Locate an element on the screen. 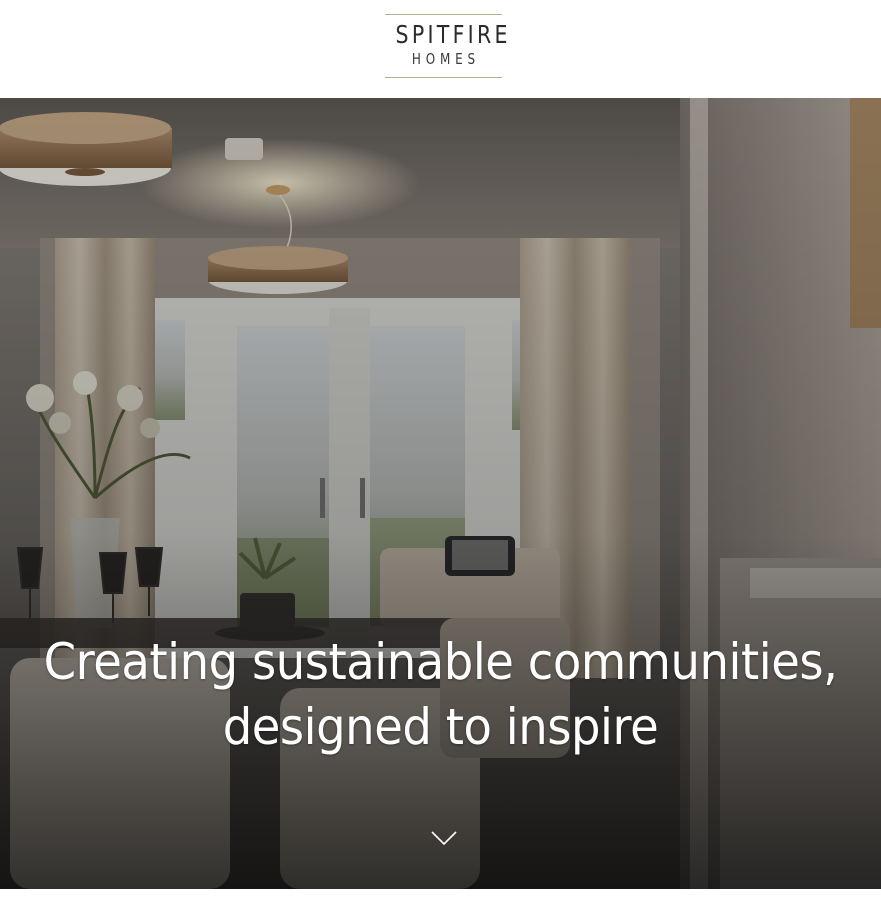  spitfire-homes-logo: SPITFIRE HOMES is located at coordinates (448, 46).